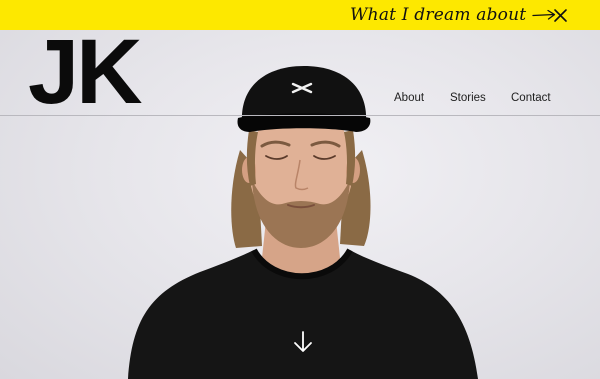 The height and width of the screenshot is (379, 600). Describe the element at coordinates (560, 15) in the screenshot. I see `close-icon` at that location.